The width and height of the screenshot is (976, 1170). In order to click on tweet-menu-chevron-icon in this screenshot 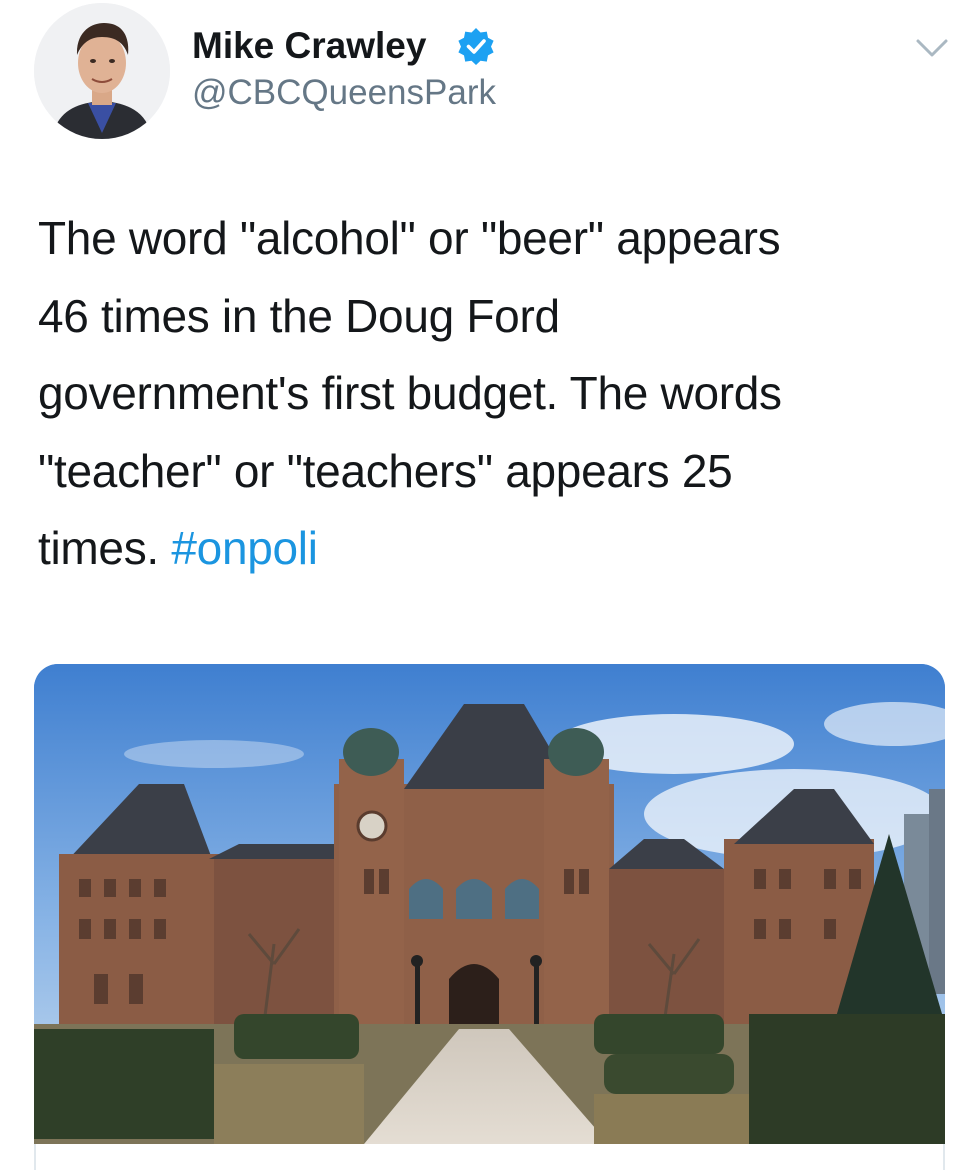, I will do `click(932, 47)`.